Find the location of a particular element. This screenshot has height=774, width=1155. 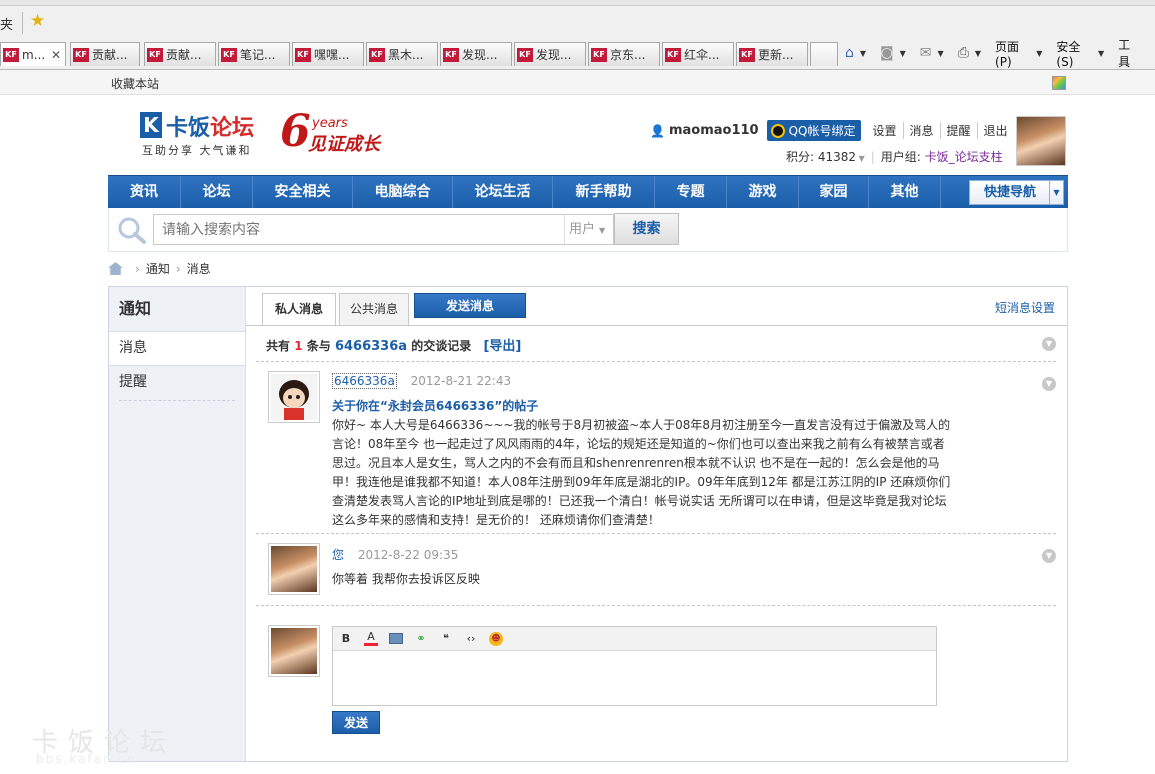

message-author-link: 6466336a is located at coordinates (364, 381).